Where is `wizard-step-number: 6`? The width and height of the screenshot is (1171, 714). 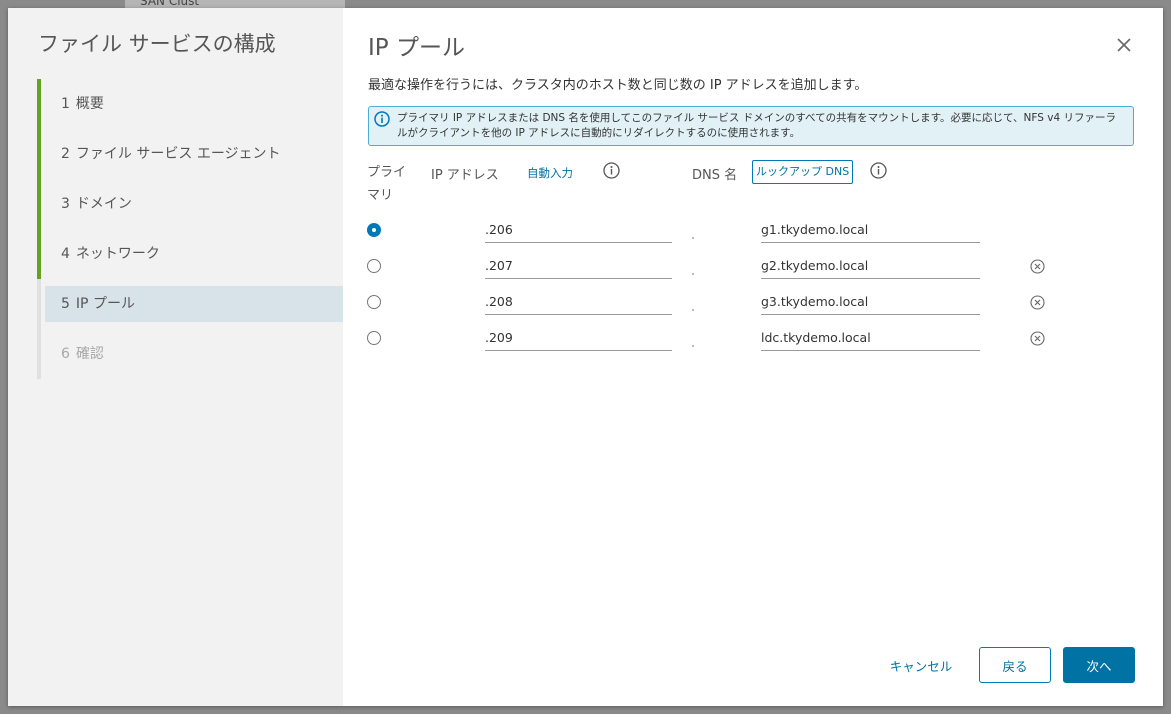 wizard-step-number: 6 is located at coordinates (65, 354).